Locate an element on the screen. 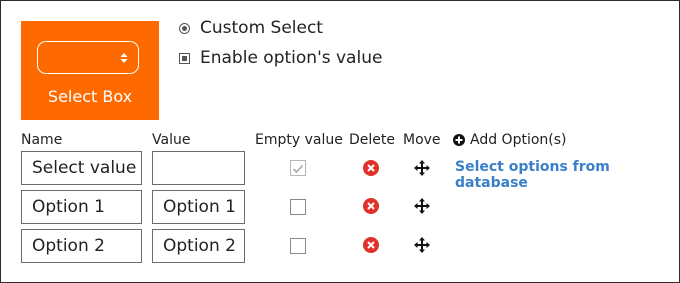  header-empty-value: Empty value is located at coordinates (299, 140).